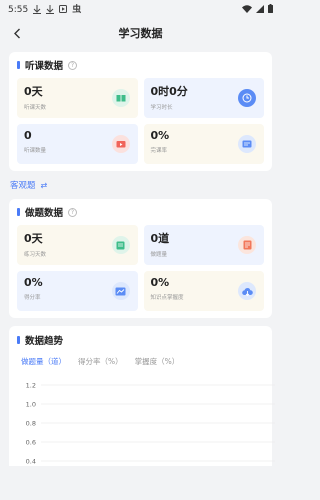  What do you see at coordinates (270, 10) in the screenshot?
I see `battery-icon` at bounding box center [270, 10].